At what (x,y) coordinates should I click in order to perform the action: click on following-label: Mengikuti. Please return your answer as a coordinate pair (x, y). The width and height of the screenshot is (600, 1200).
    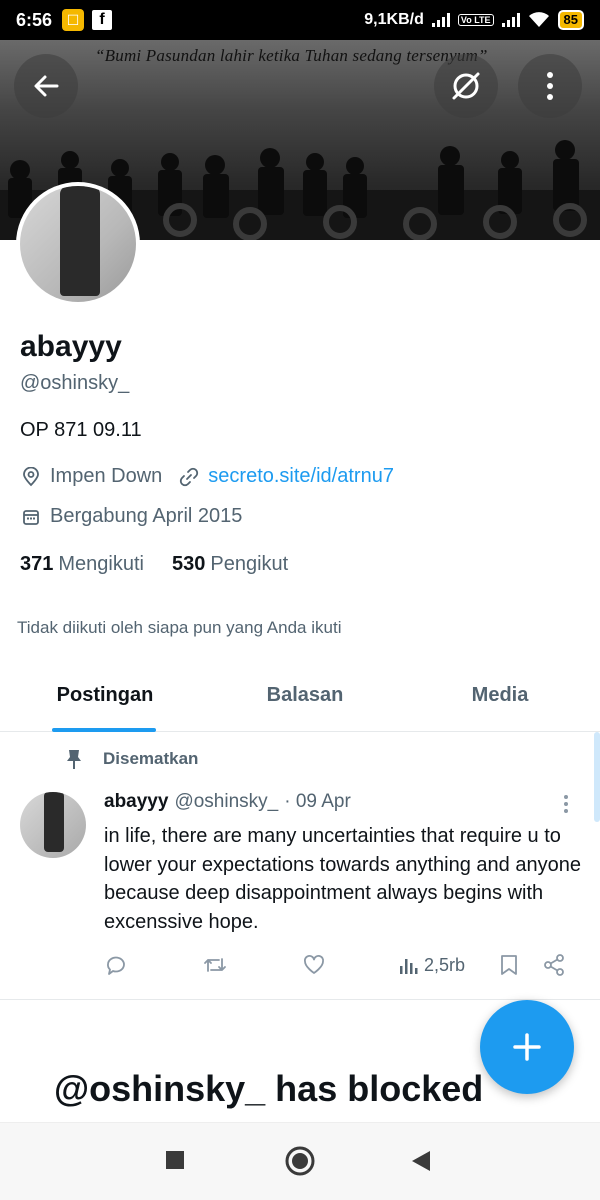
    Looking at the image, I should click on (101, 564).